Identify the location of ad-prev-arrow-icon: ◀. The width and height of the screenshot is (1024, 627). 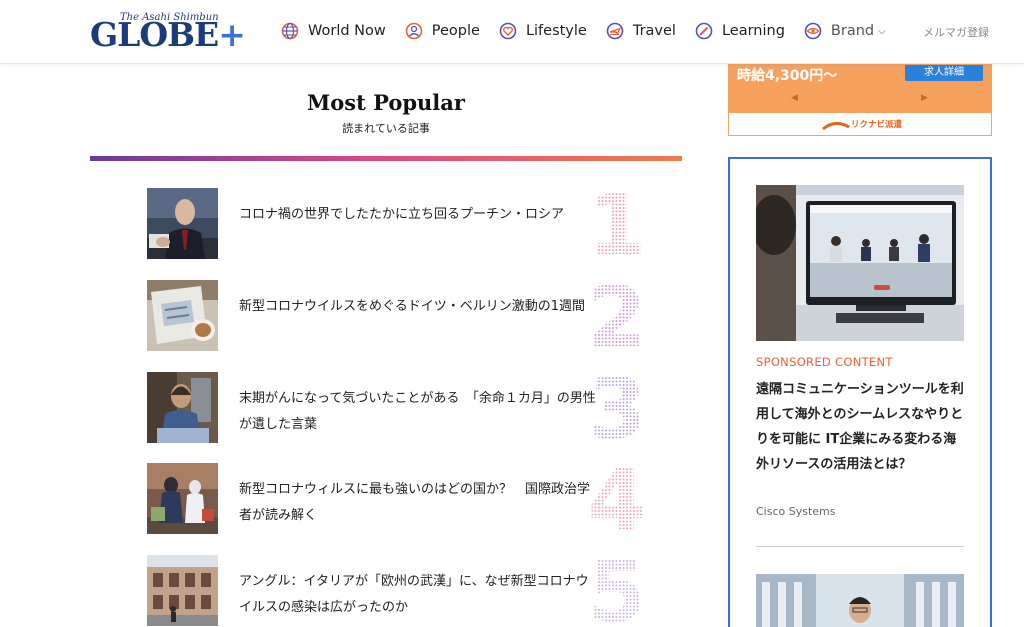
(794, 98).